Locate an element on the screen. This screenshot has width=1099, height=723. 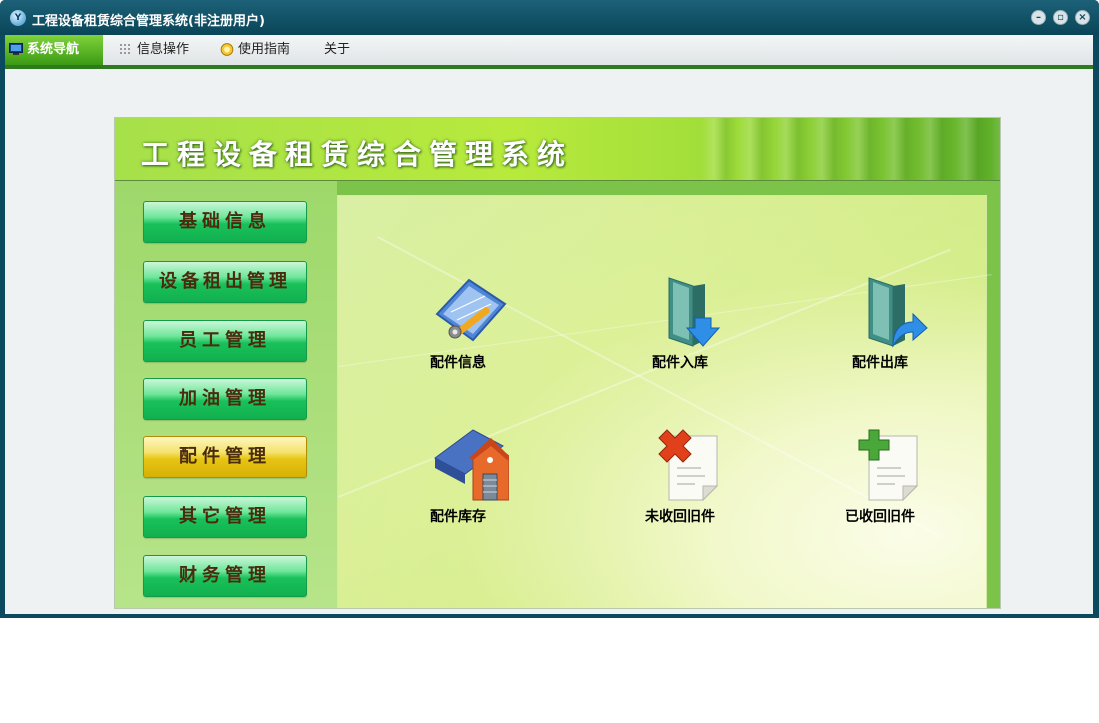
document-add-icon is located at coordinates (888, 465).